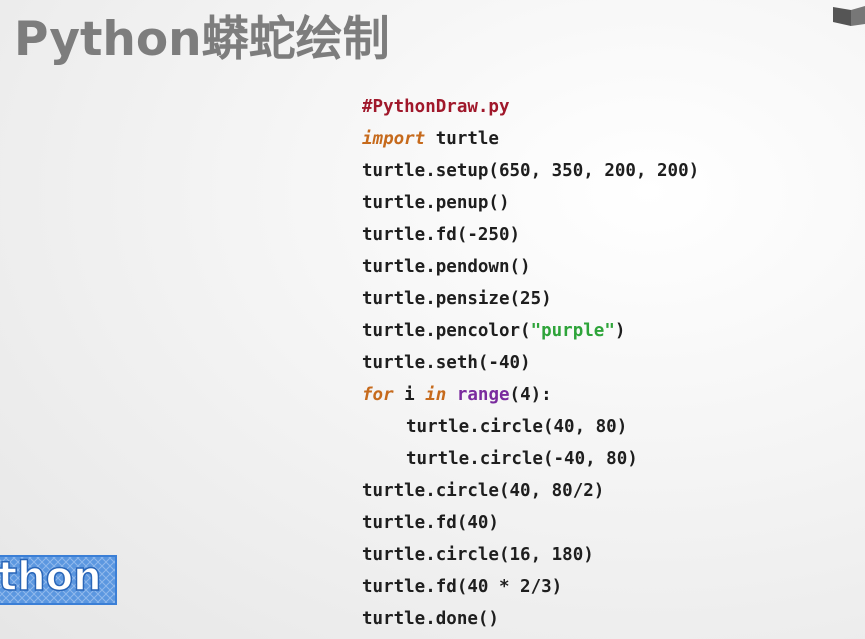 This screenshot has width=865, height=639. What do you see at coordinates (517, 427) in the screenshot?
I see `code-line: turtle.circle(40, 80)` at bounding box center [517, 427].